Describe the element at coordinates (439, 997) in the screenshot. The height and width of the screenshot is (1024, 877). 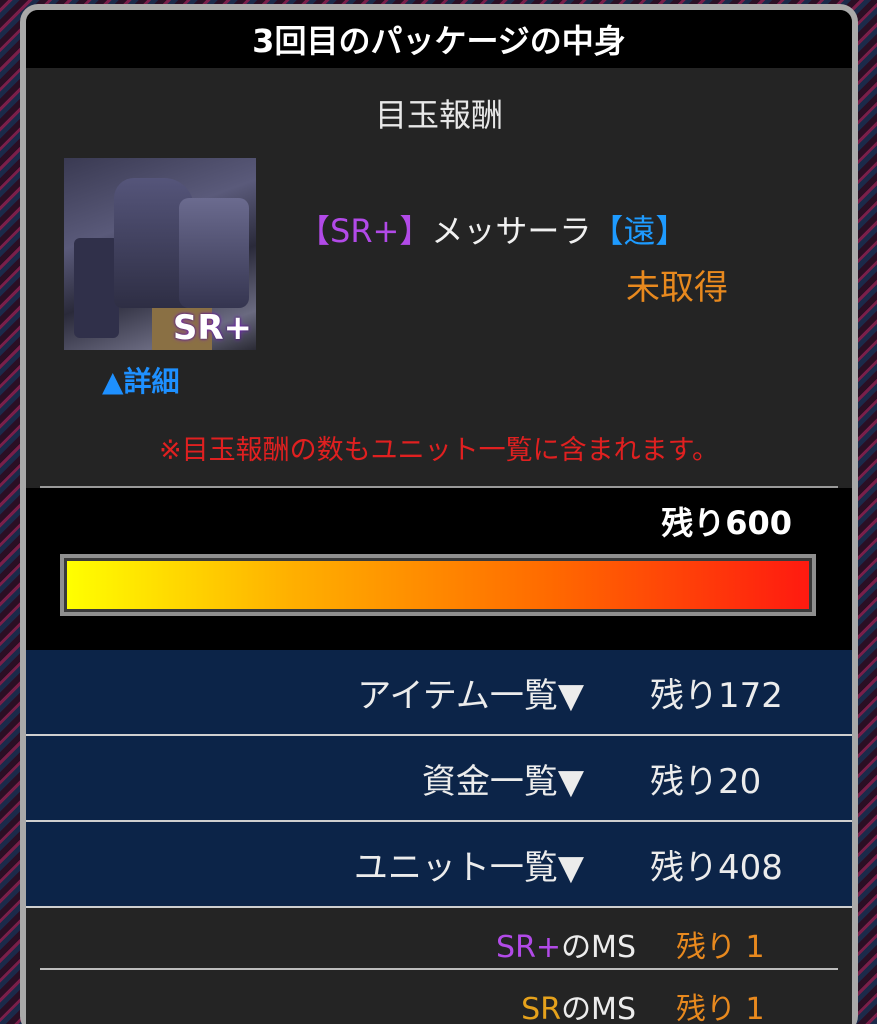
I see `ms-row-sr: SRのMS 残り 1` at that location.